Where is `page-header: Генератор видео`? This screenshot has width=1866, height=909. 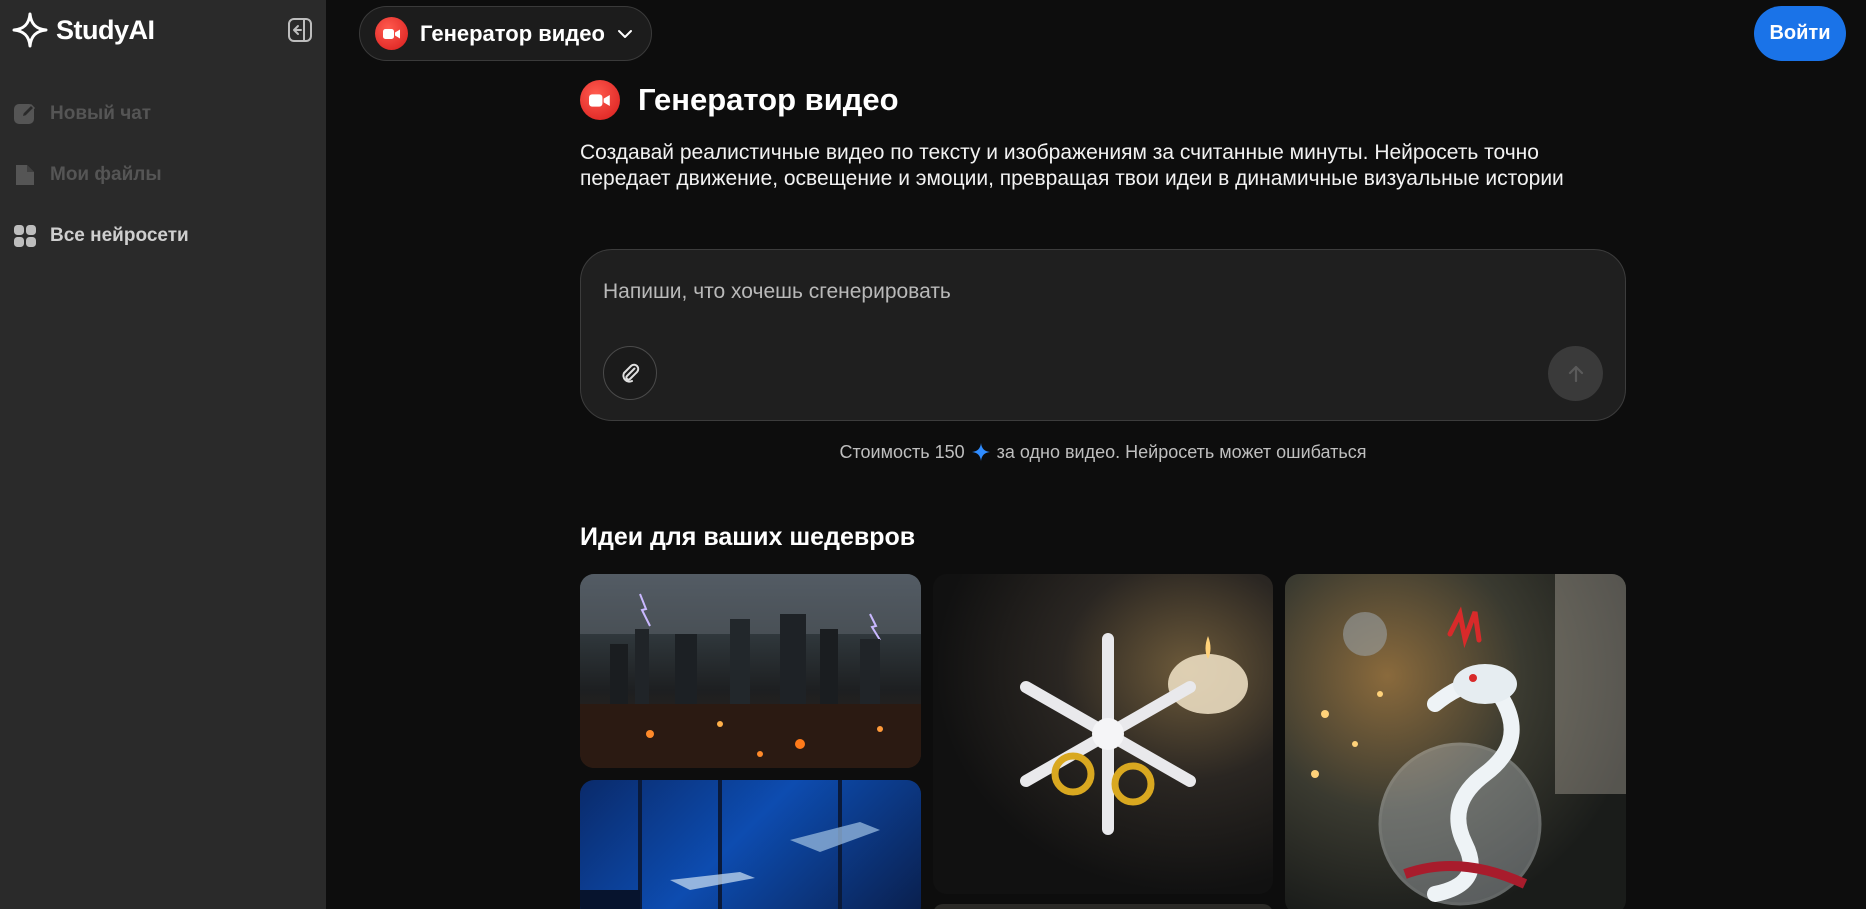
page-header: Генератор видео is located at coordinates (739, 100).